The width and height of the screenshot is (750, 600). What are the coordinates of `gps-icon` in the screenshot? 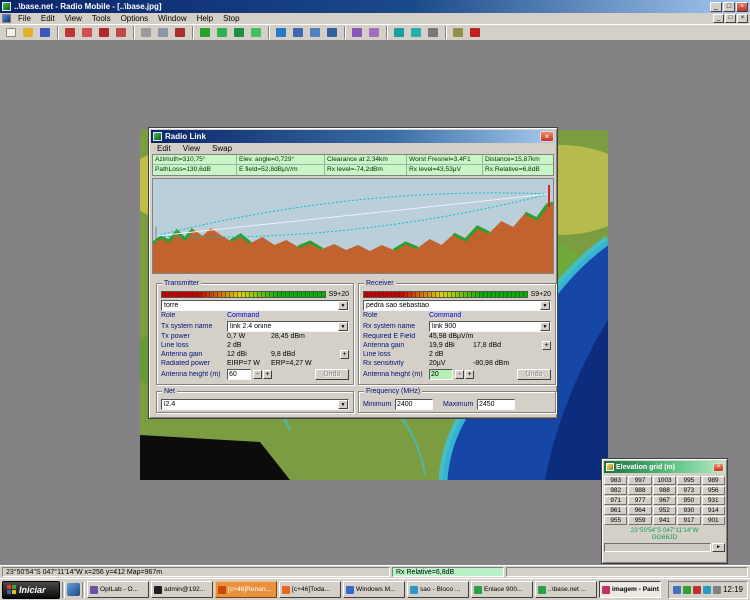 It's located at (433, 32).